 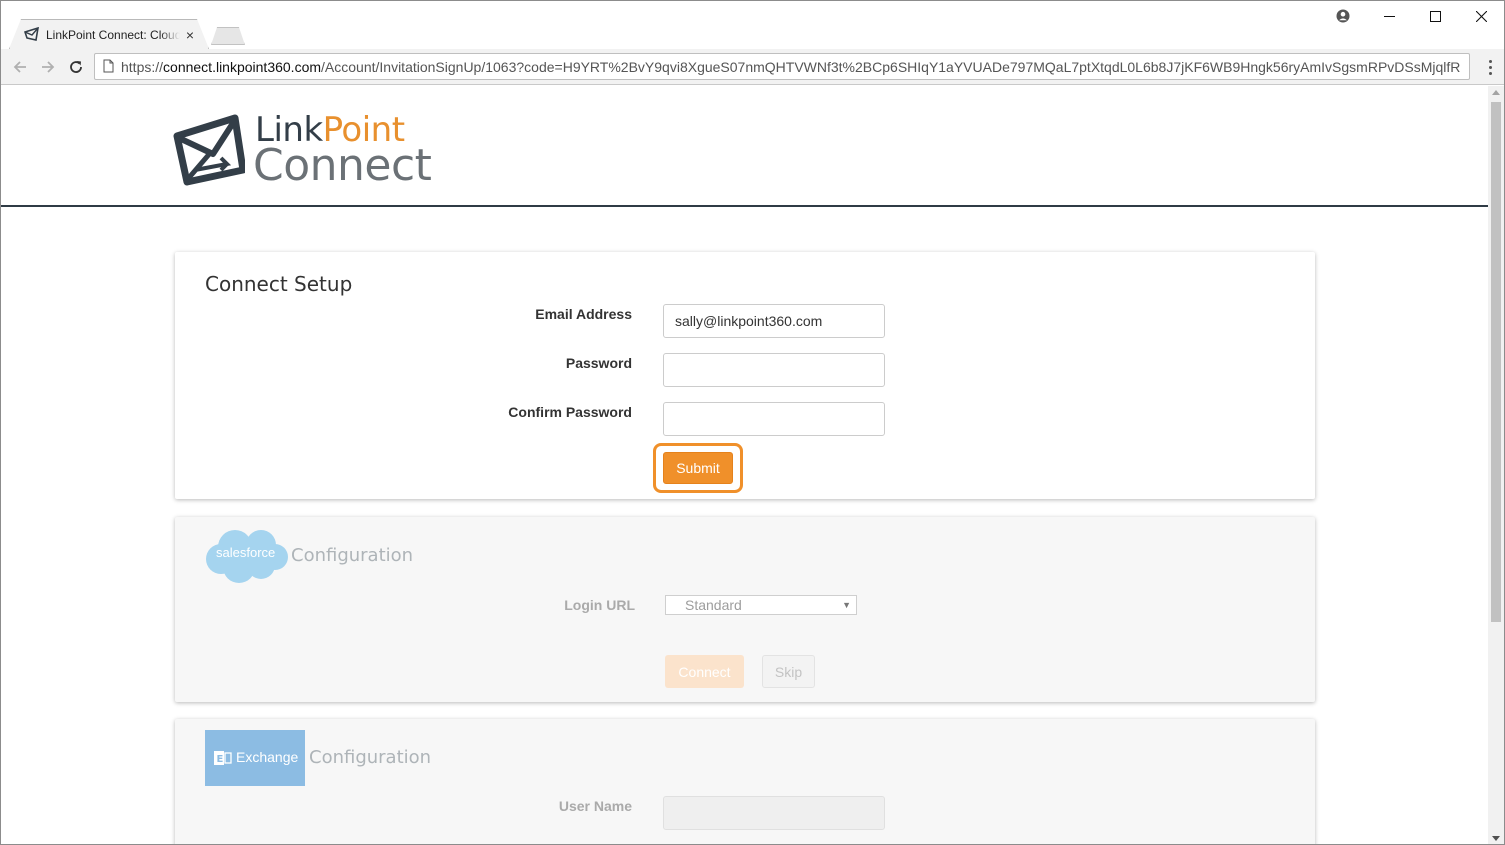 What do you see at coordinates (279, 284) in the screenshot?
I see `panel-title: Connect Setup` at bounding box center [279, 284].